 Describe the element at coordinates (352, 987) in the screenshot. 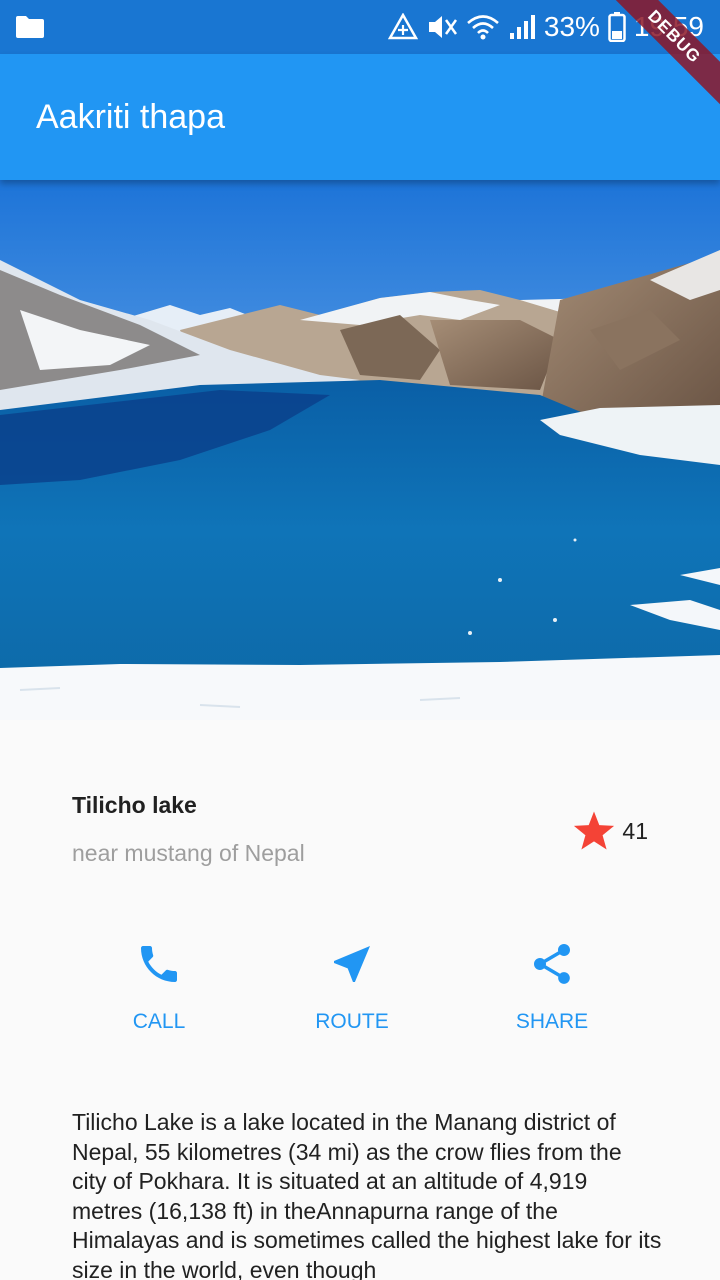

I see `route-button: ROUTE` at that location.